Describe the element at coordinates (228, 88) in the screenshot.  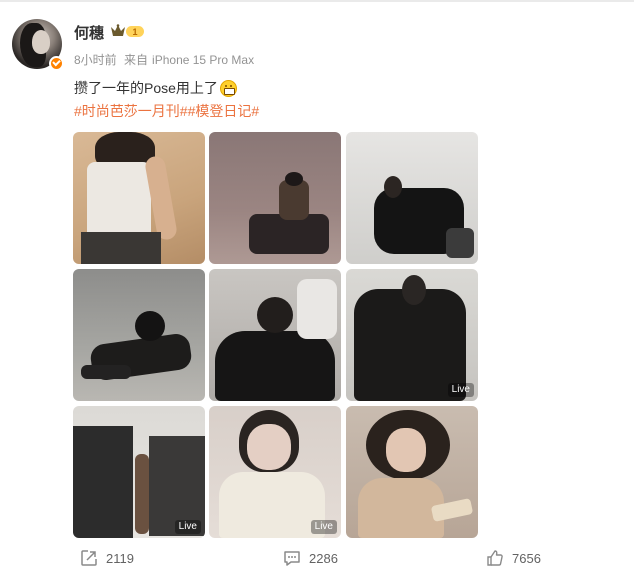
I see `grin-emoji-icon` at that location.